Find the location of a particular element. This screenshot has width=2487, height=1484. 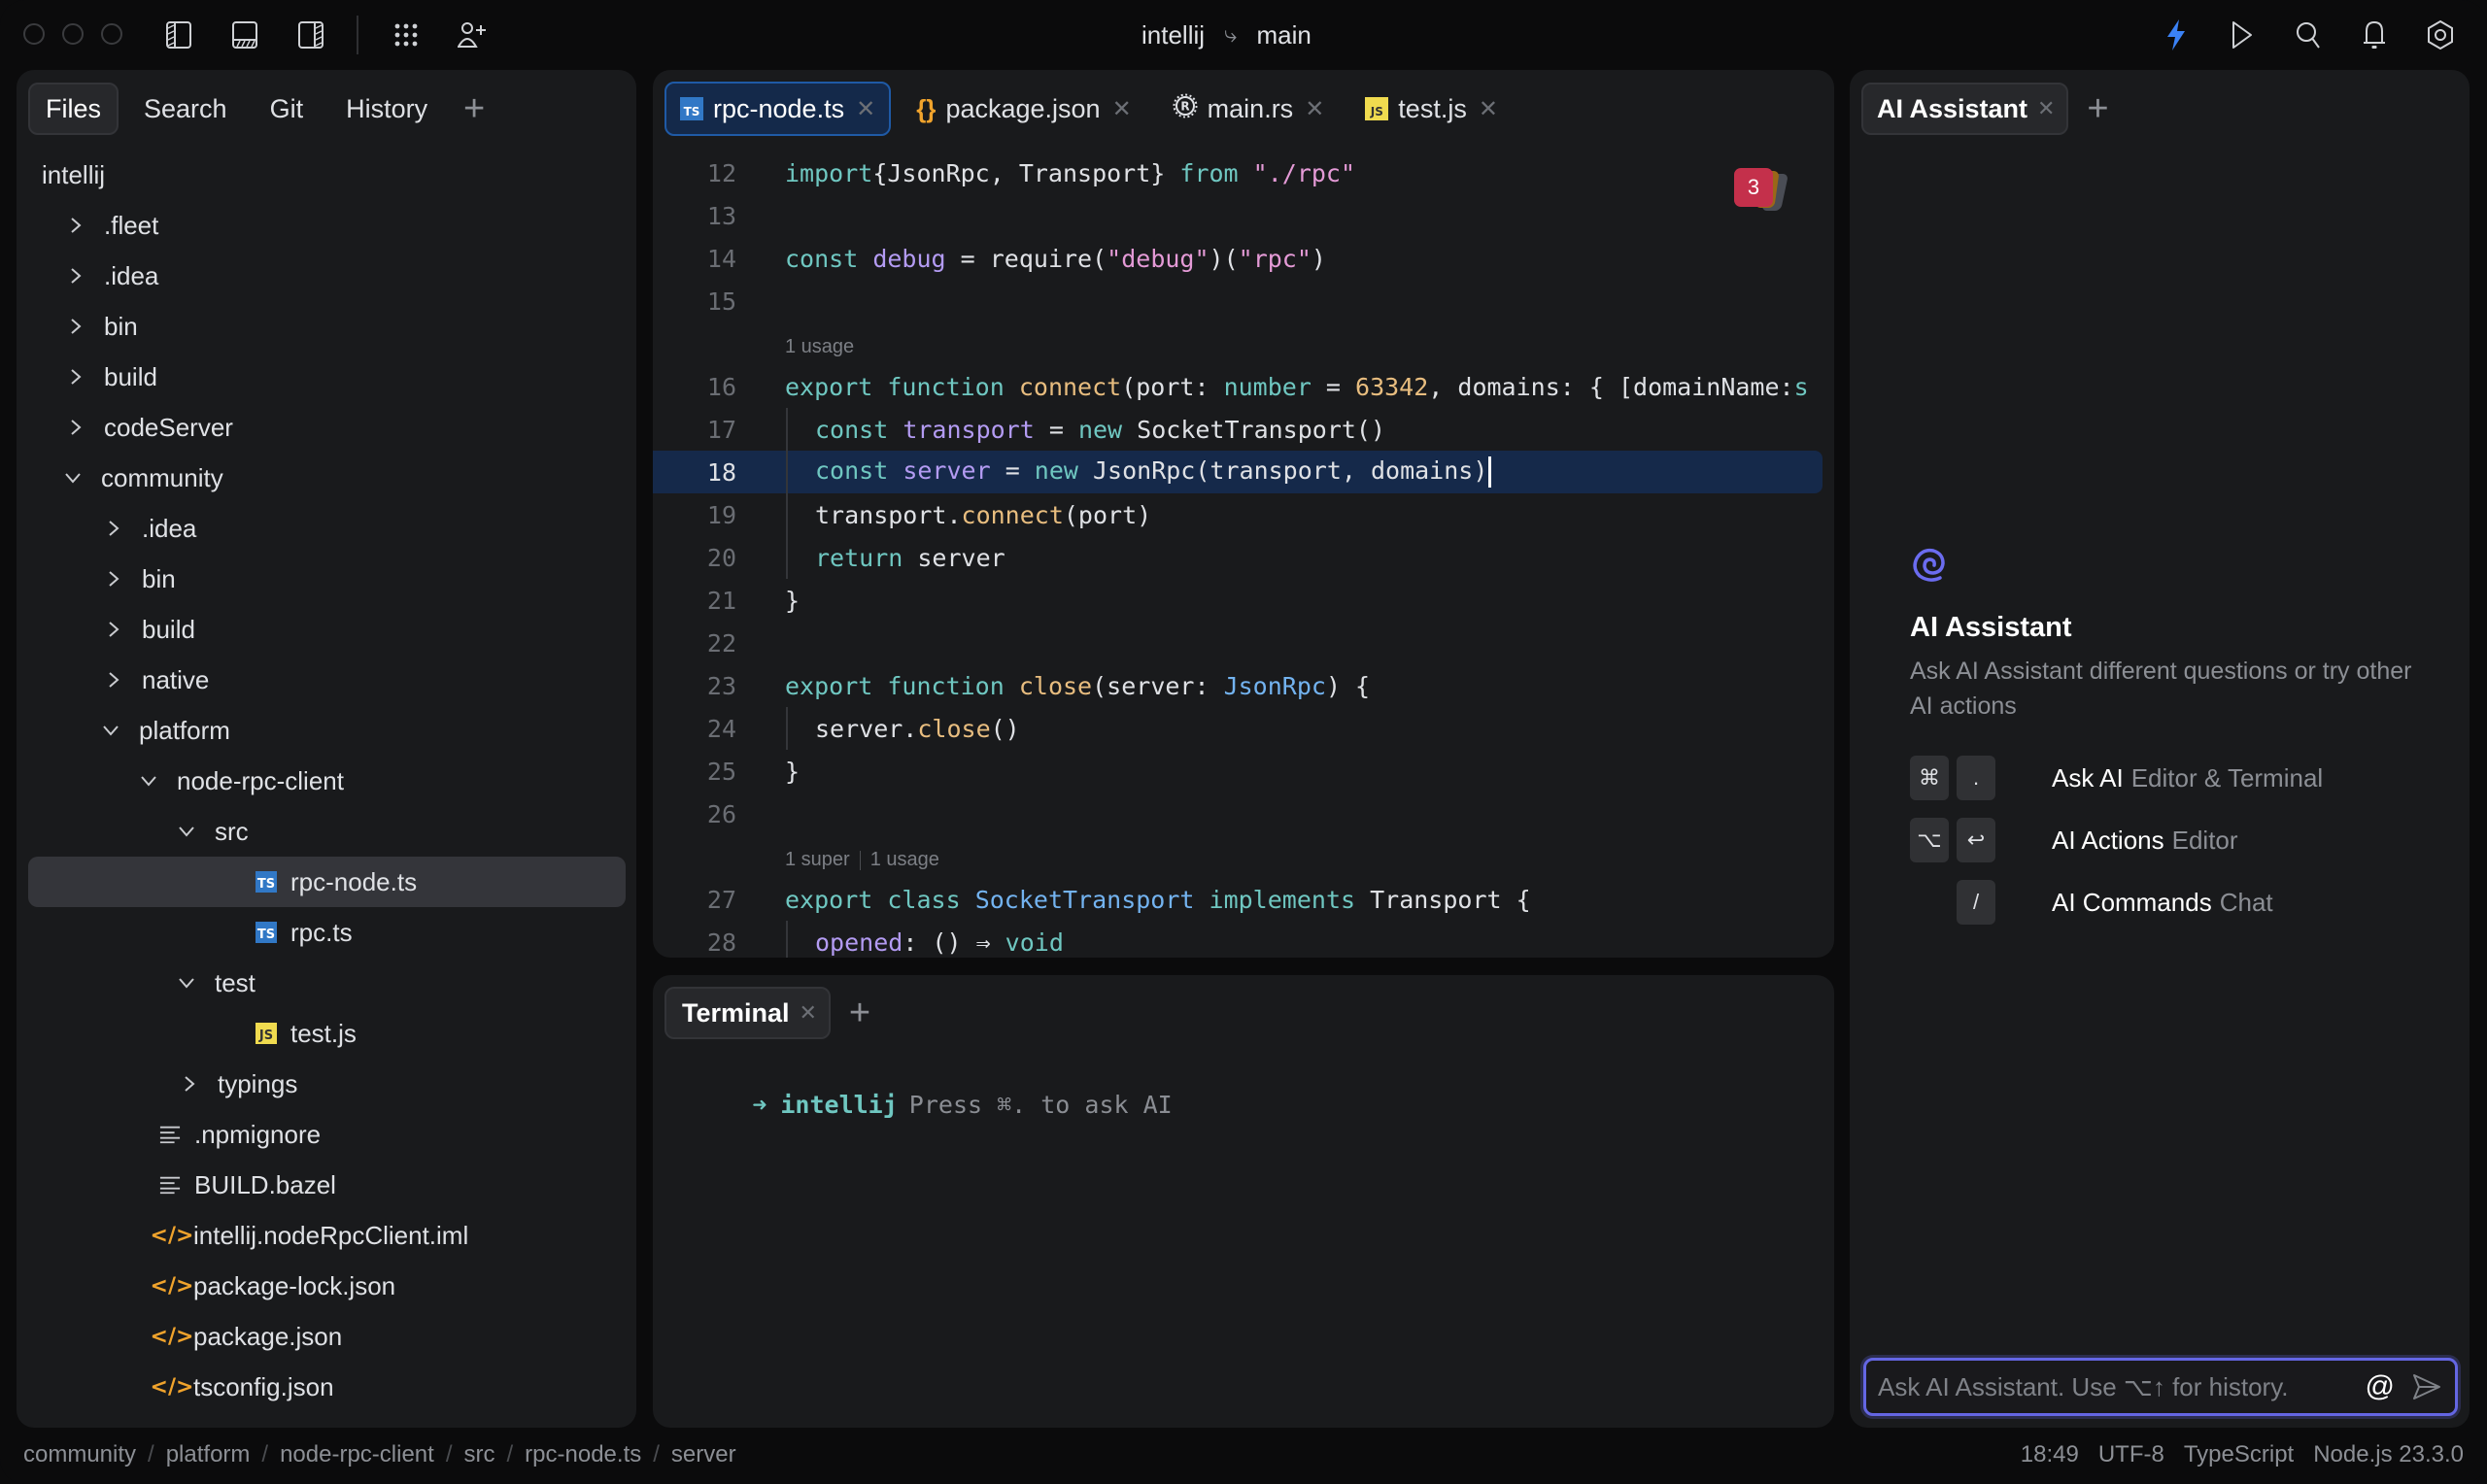

mention-at-icon: @ is located at coordinates (2380, 1386).